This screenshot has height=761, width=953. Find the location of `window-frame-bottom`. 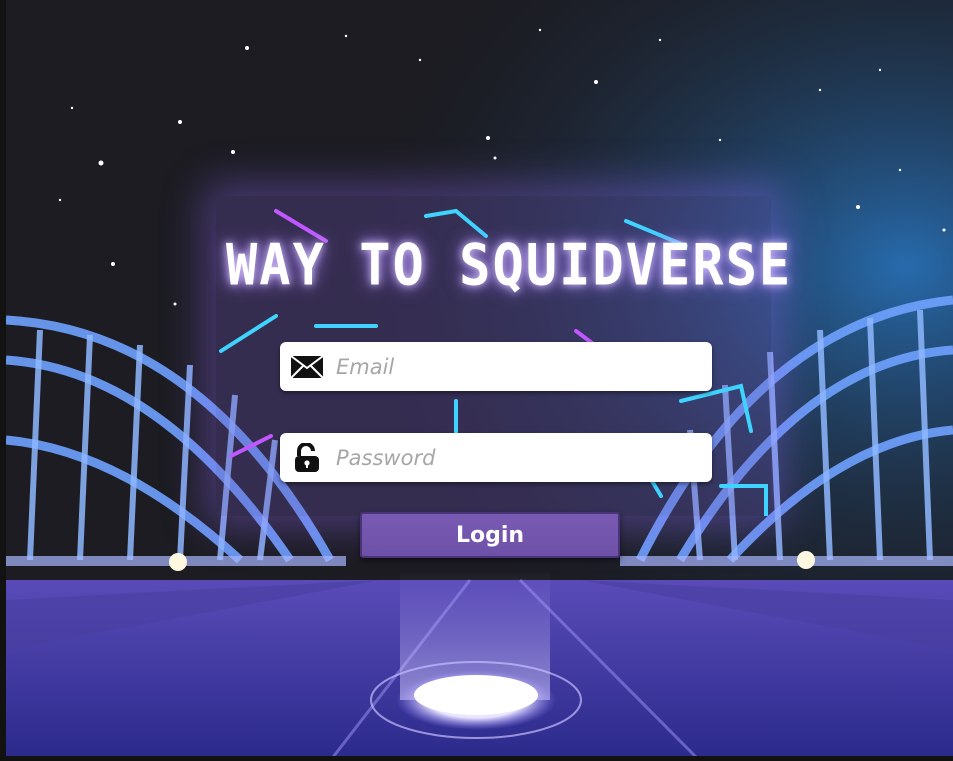

window-frame-bottom is located at coordinates (476, 758).